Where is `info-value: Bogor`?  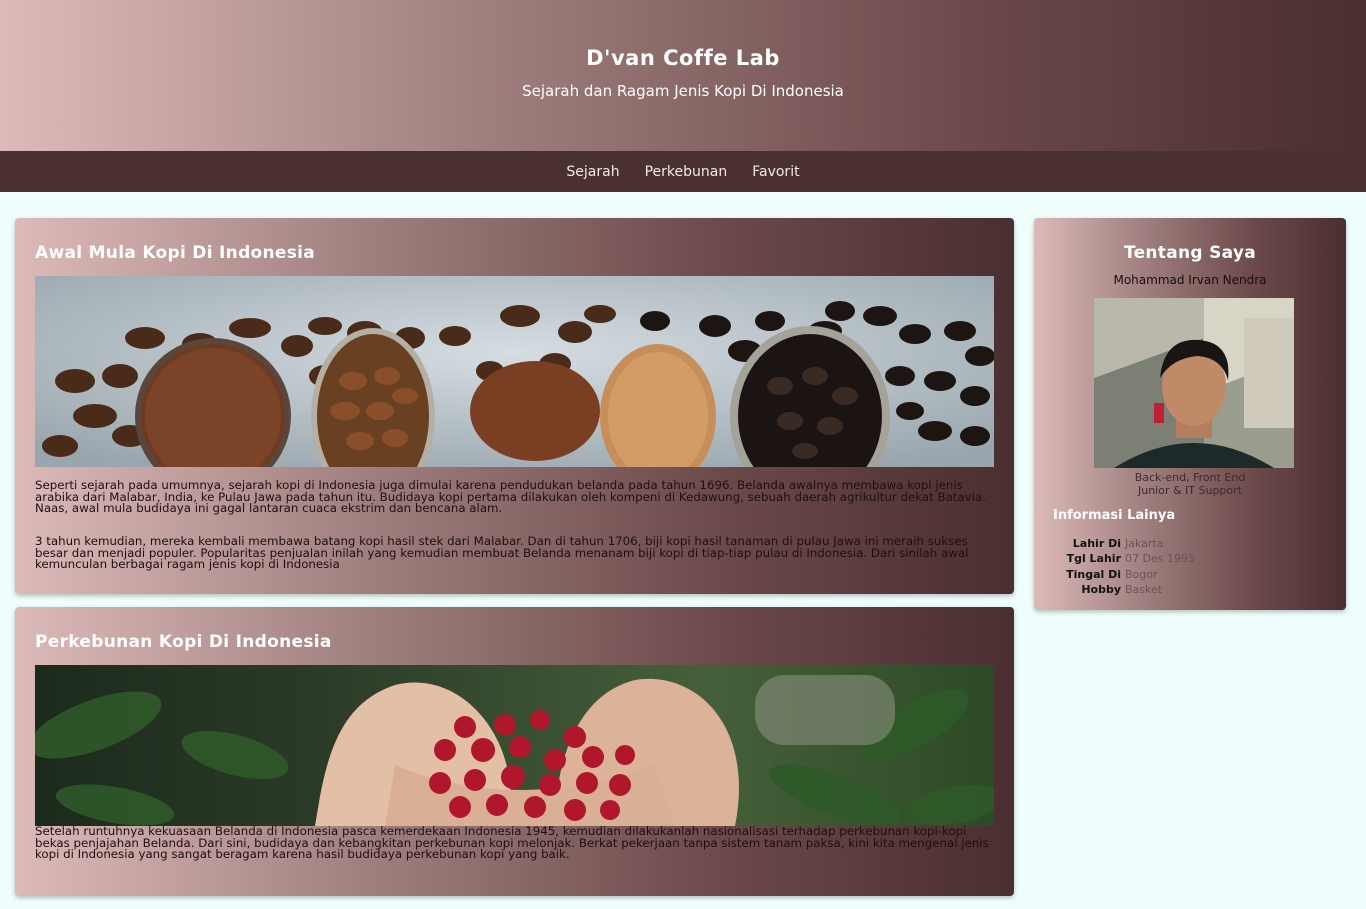 info-value: Bogor is located at coordinates (1141, 574).